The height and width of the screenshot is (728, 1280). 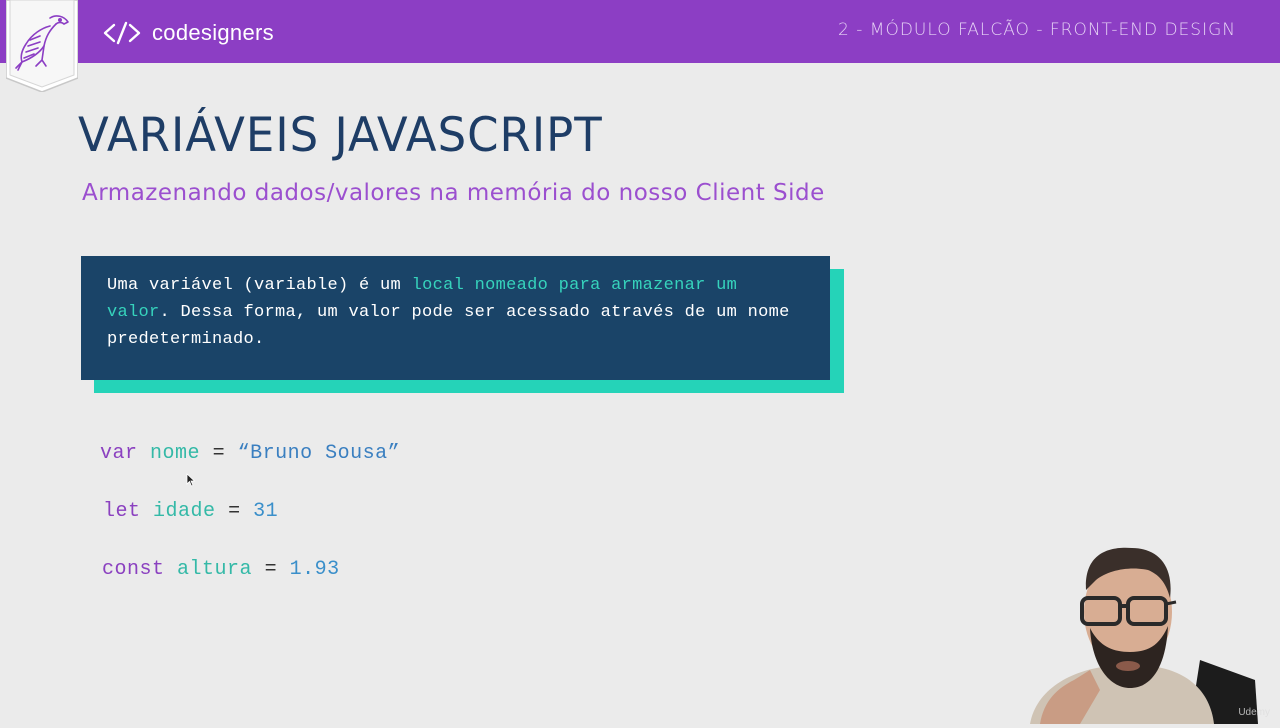 I want to click on code-value: 31, so click(x=266, y=511).